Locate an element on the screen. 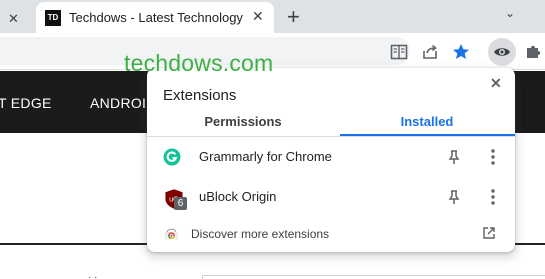 The height and width of the screenshot is (279, 545). chrome-web-store-icon is located at coordinates (171, 234).